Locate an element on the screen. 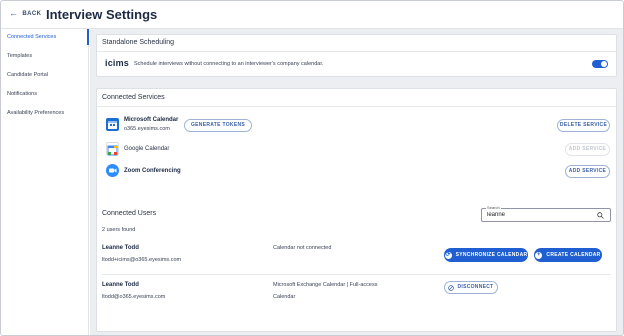 The width and height of the screenshot is (624, 336). toggle-knob is located at coordinates (604, 64).